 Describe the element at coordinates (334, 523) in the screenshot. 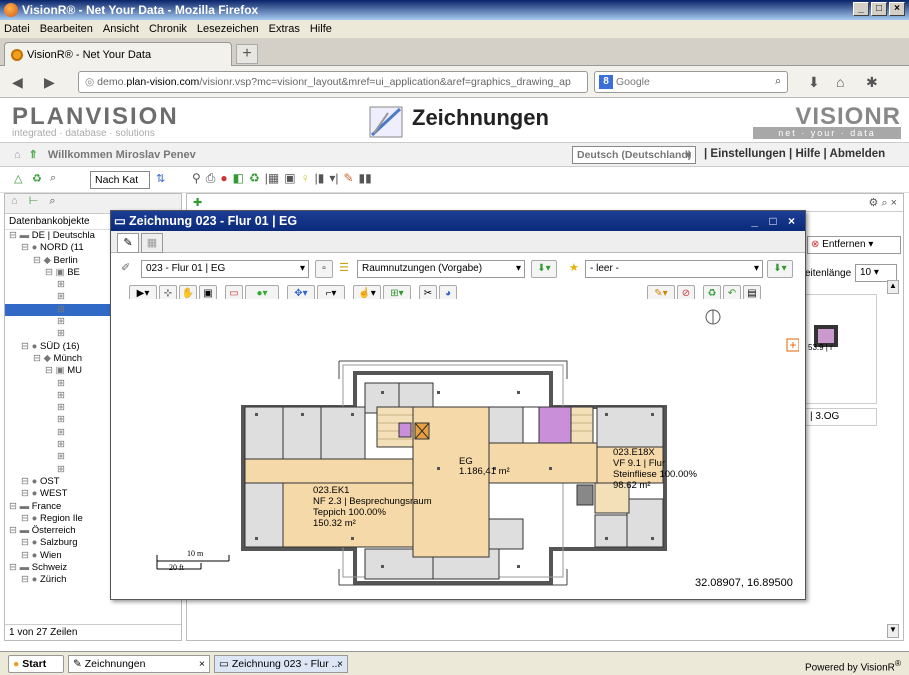

I see `label-line: 150.32 m²` at that location.